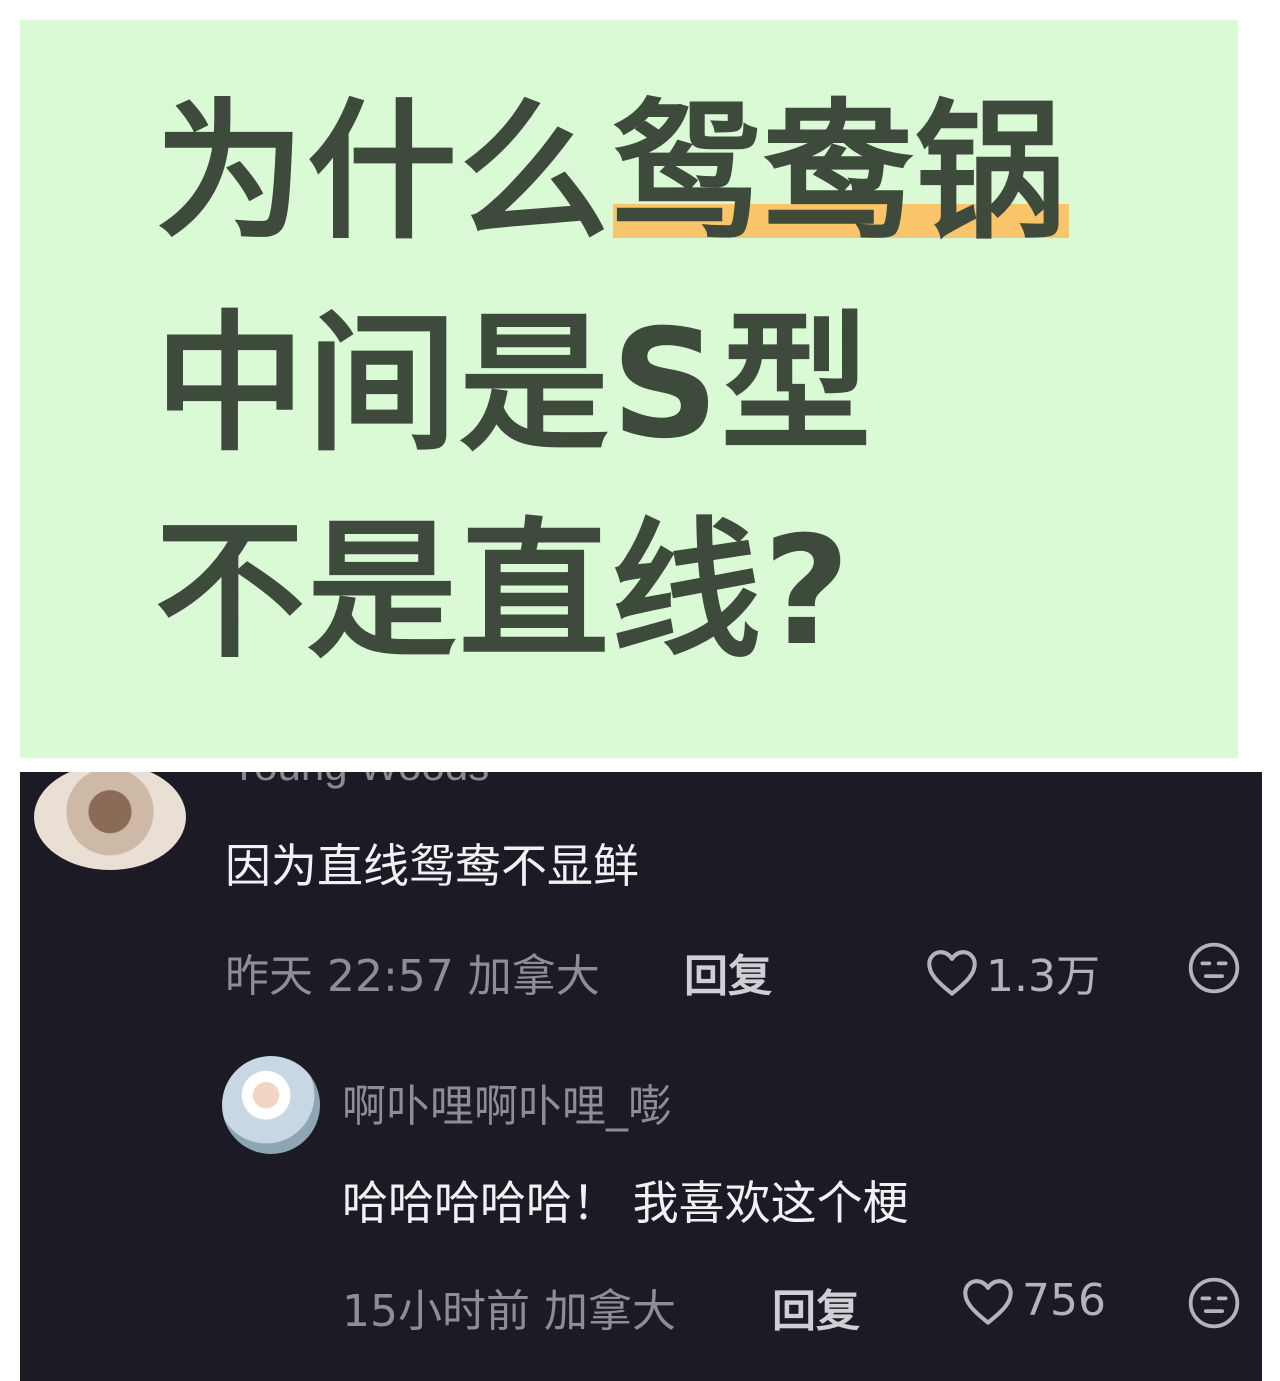 This screenshot has height=1381, width=1280. What do you see at coordinates (383, 173) in the screenshot?
I see `title-prefix: 为什么` at bounding box center [383, 173].